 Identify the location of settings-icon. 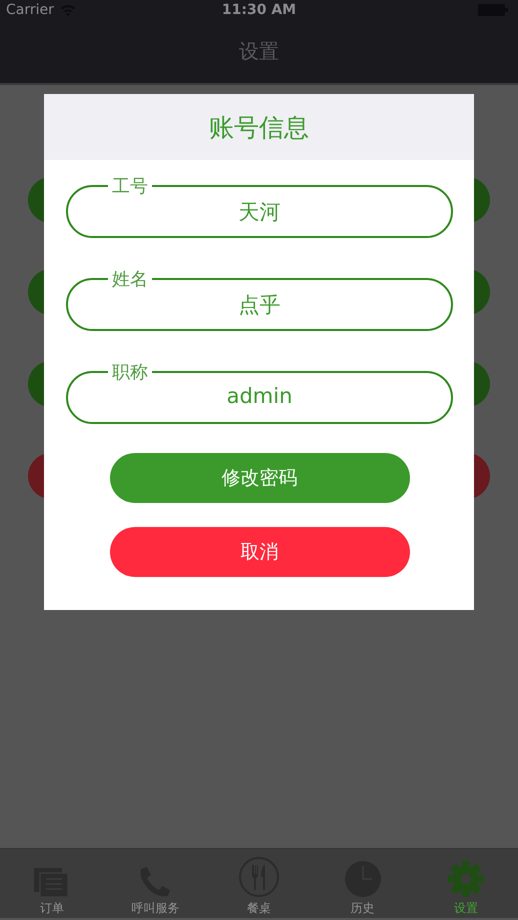
(466, 879).